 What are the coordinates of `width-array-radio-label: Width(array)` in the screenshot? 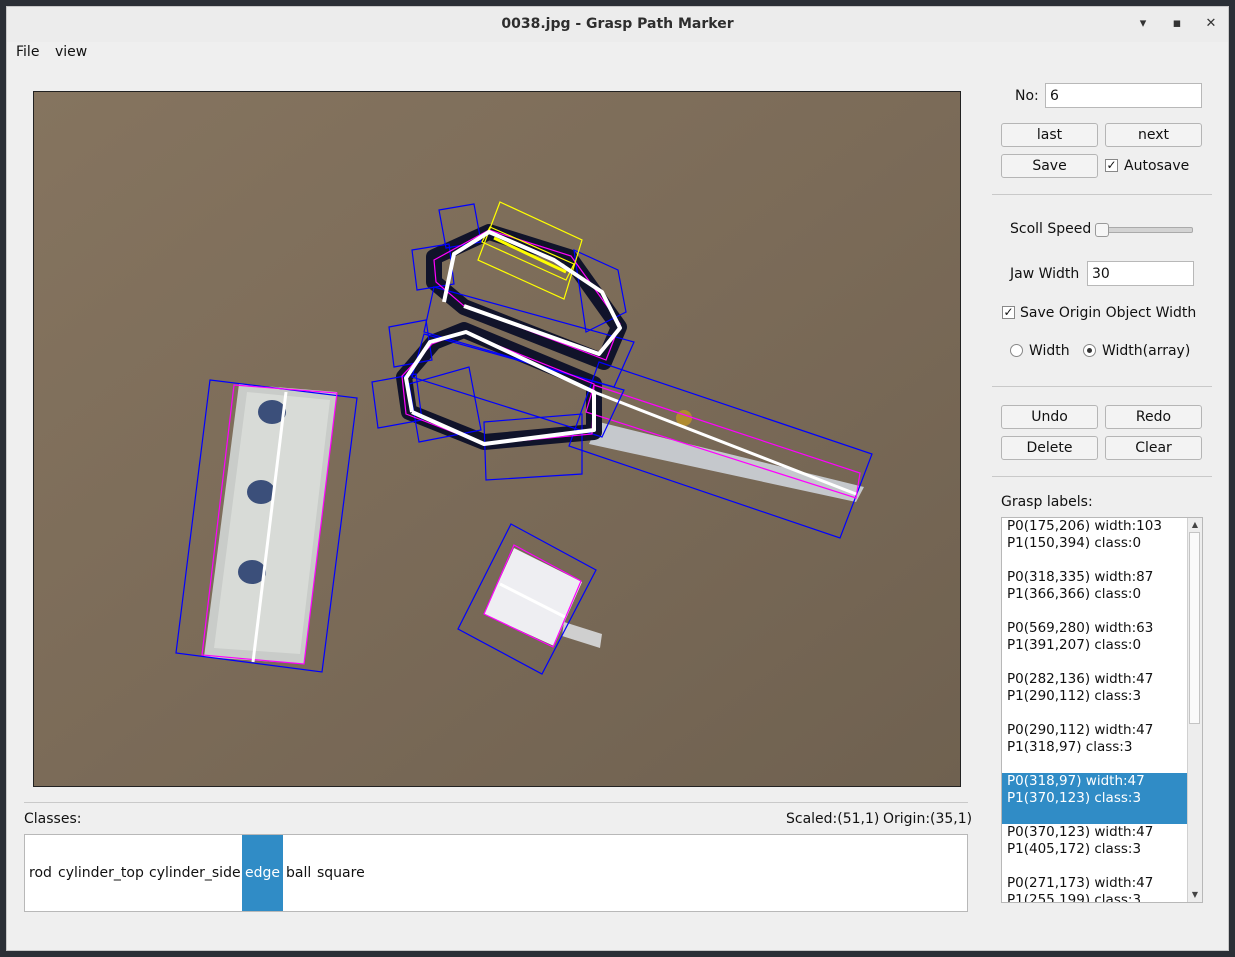 It's located at (1146, 351).